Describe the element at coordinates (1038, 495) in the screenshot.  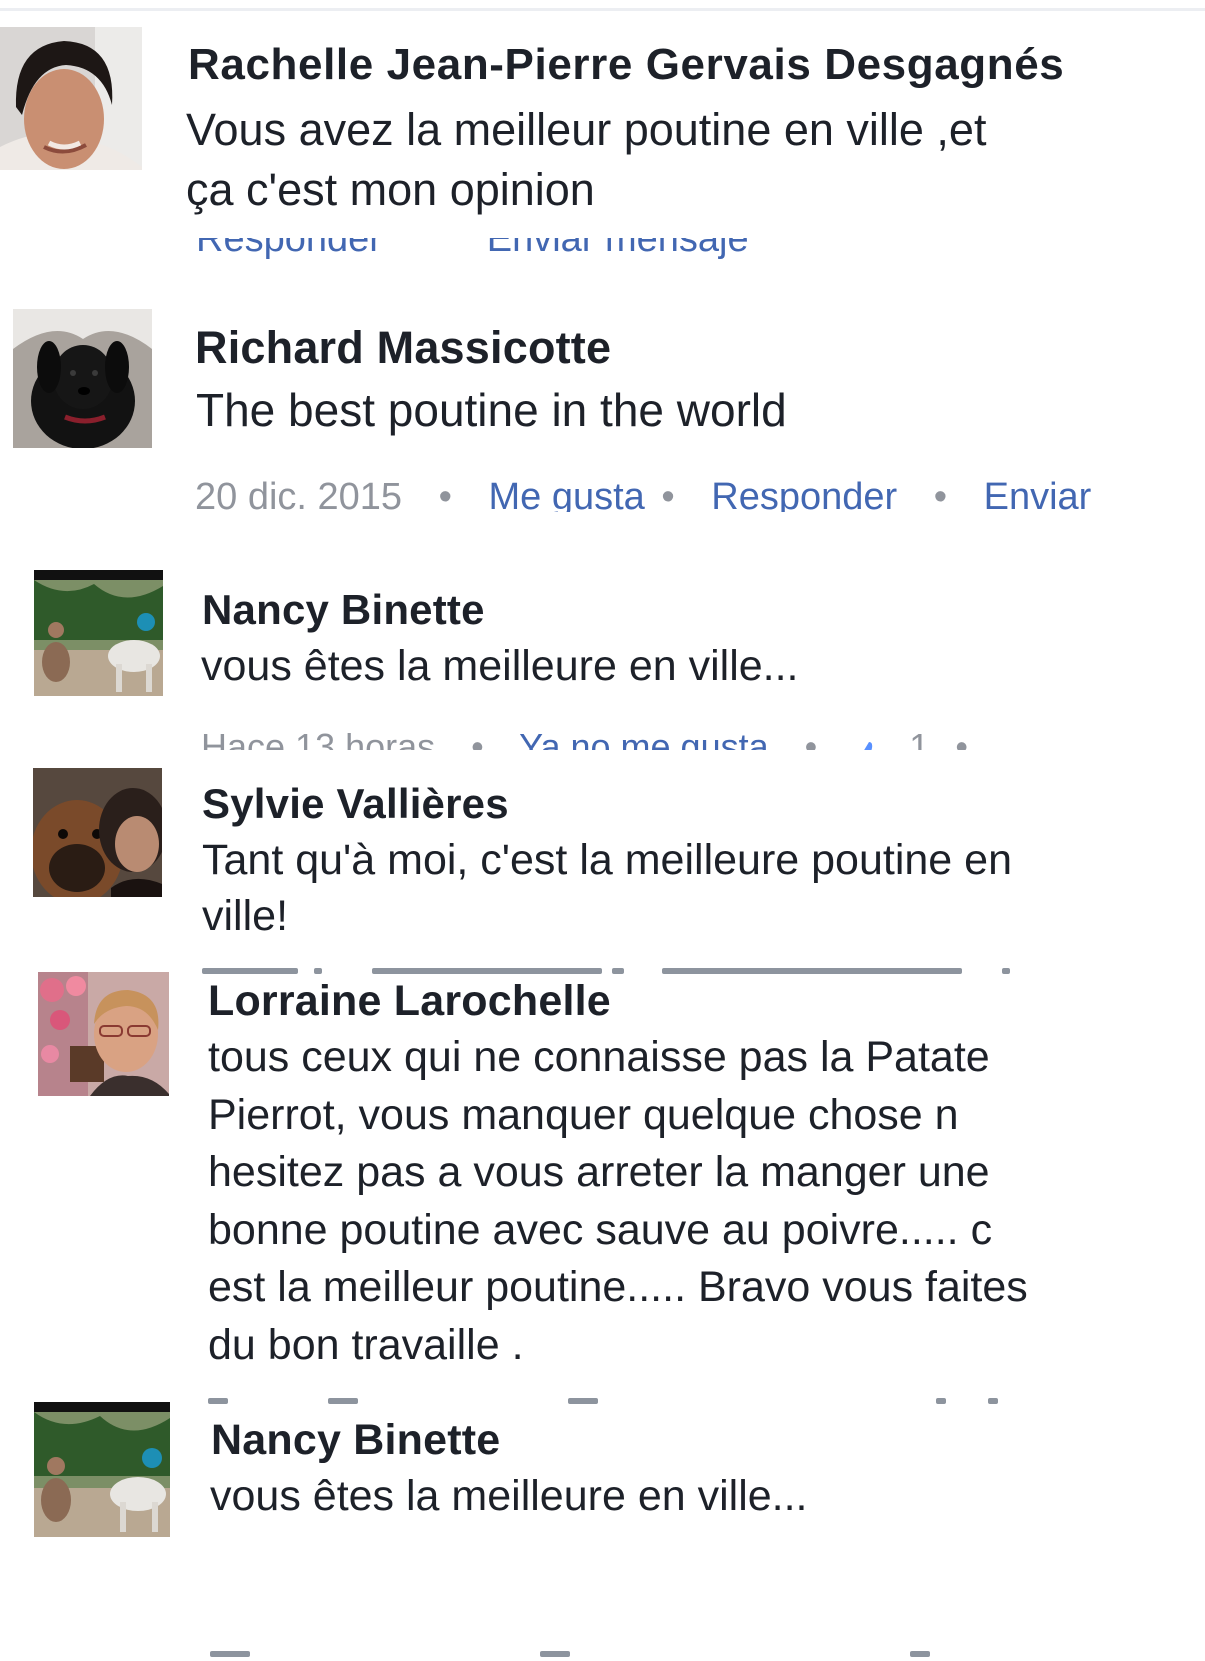
I see `send-link: Enviar` at that location.